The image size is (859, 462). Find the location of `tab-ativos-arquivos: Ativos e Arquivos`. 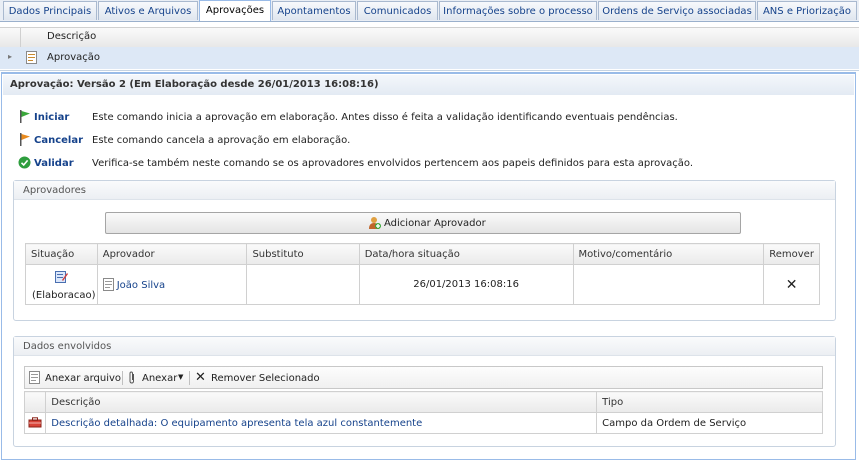

tab-ativos-arquivos: Ativos e Arquivos is located at coordinates (148, 10).